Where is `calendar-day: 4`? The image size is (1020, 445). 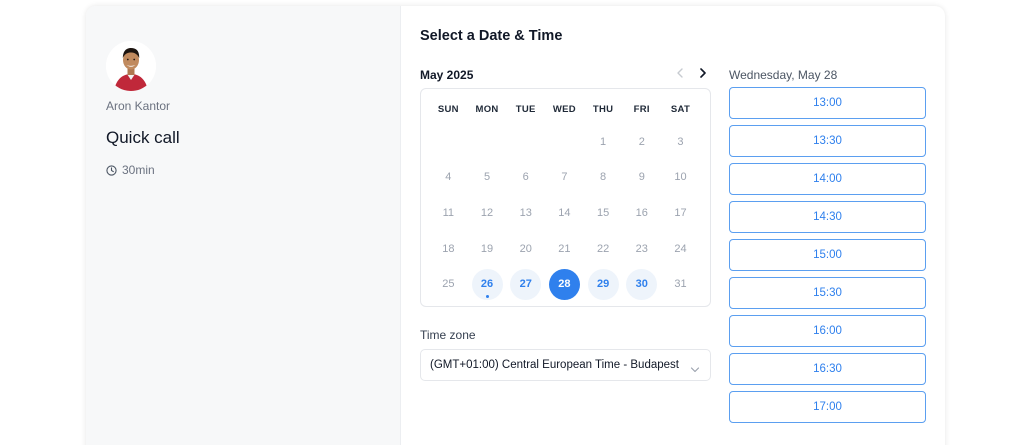 calendar-day: 4 is located at coordinates (448, 178).